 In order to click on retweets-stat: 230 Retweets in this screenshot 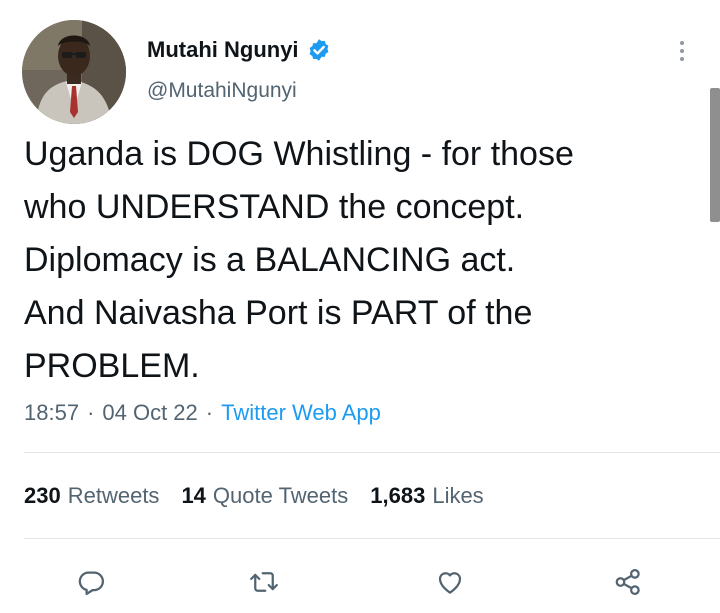, I will do `click(91, 496)`.